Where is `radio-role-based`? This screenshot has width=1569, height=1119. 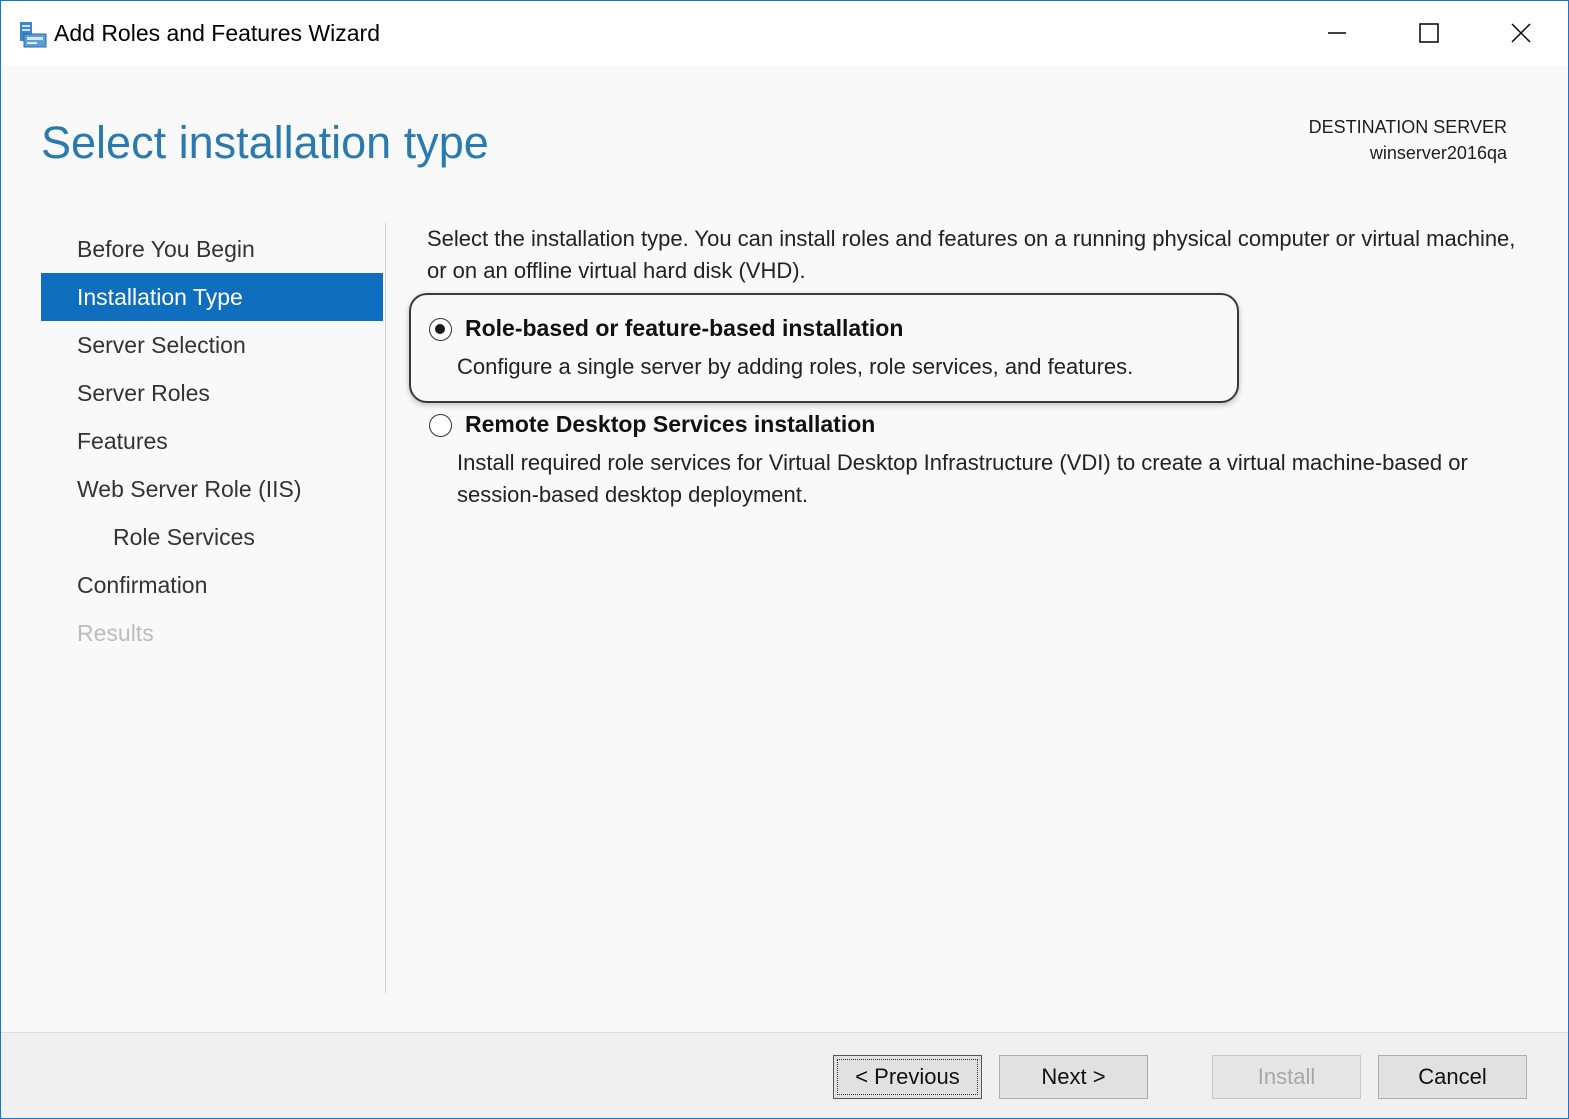
radio-role-based is located at coordinates (440, 329).